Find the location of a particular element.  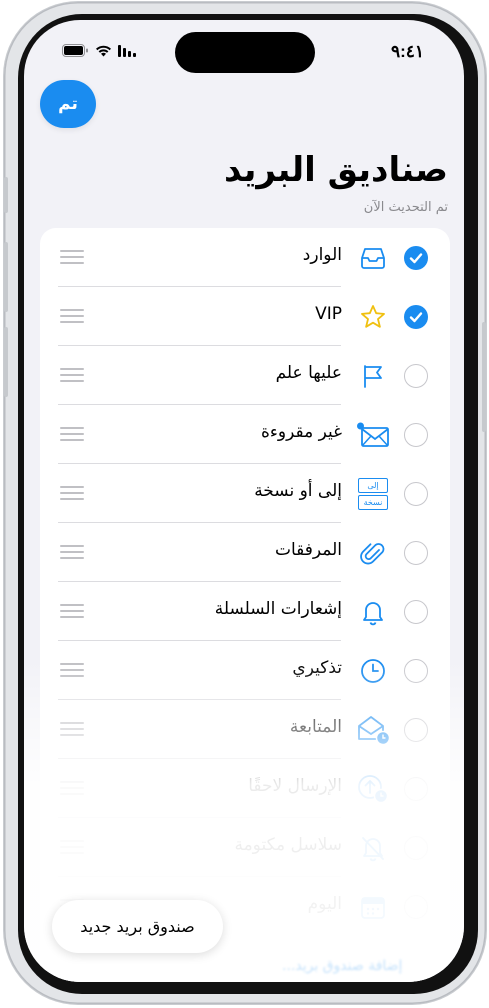

mailbox-label: إلى أو نسخة is located at coordinates (298, 491).